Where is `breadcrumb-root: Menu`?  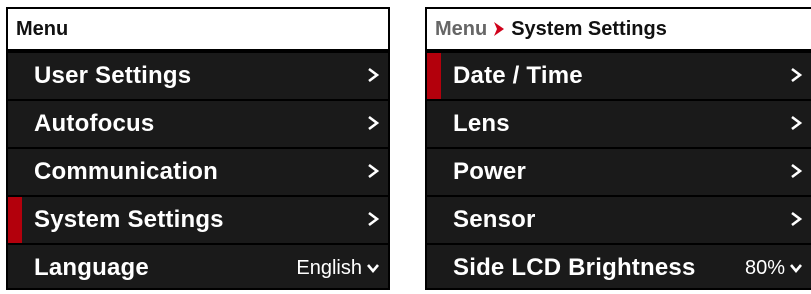
breadcrumb-root: Menu is located at coordinates (461, 29).